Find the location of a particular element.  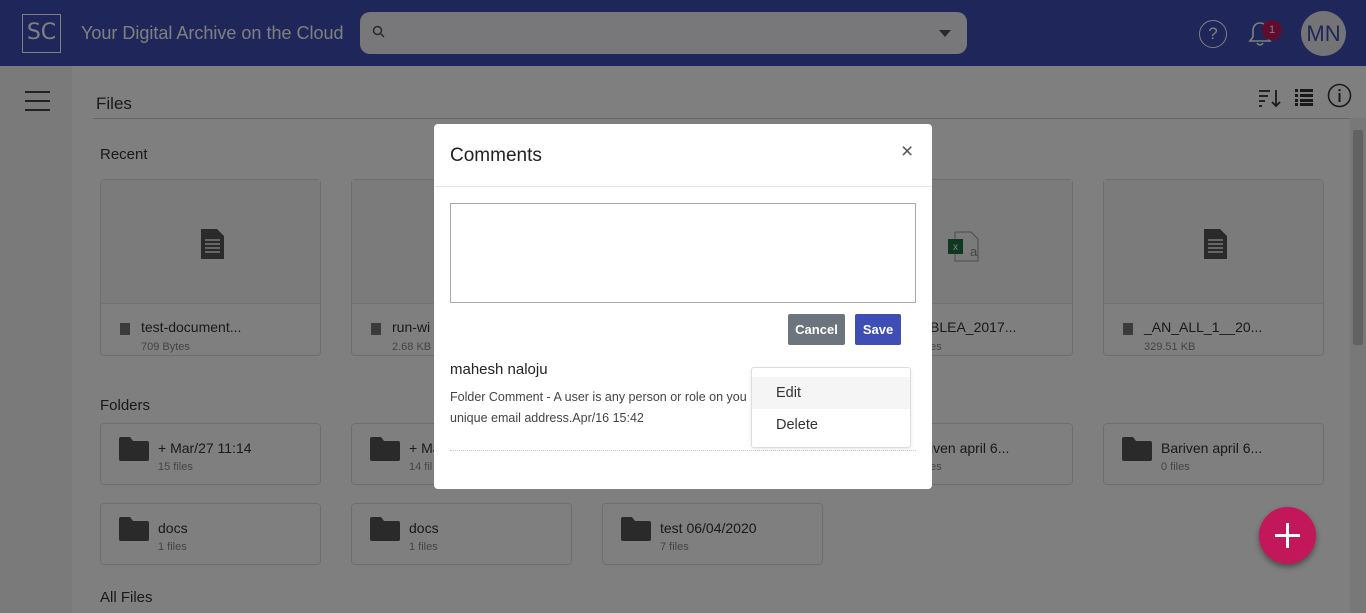

edit-menu-item: Edit is located at coordinates (831, 393).